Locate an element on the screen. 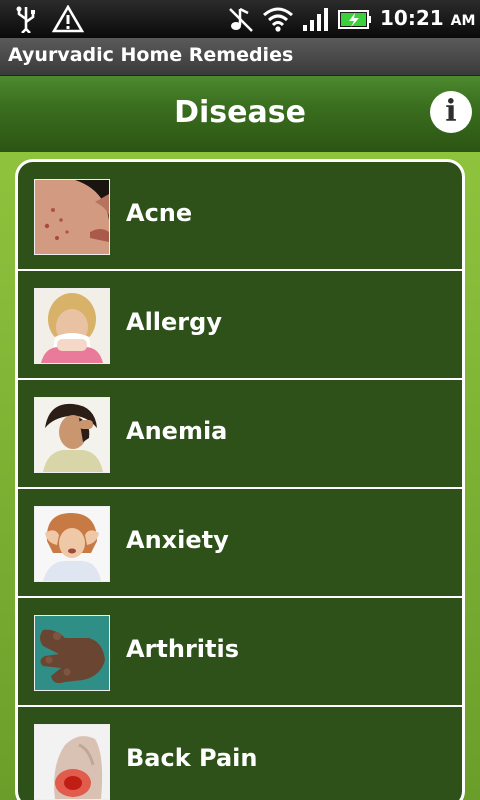 Image resolution: width=480 pixels, height=800 pixels. warning-icon is located at coordinates (68, 19).